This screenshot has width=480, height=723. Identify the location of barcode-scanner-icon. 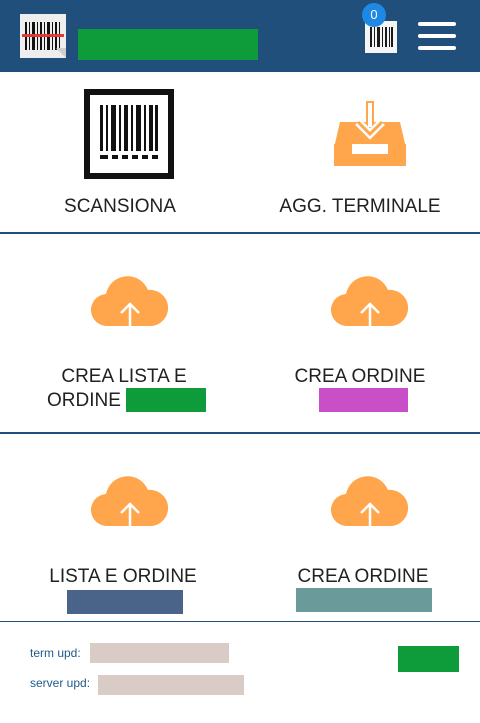
(129, 136).